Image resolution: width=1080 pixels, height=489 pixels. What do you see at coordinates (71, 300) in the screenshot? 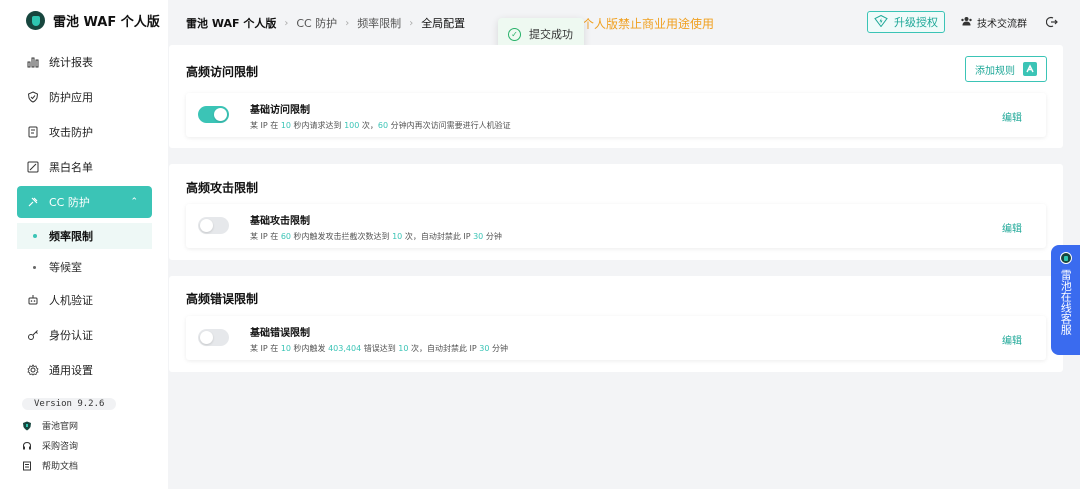
I see `sidebar-item-label: 人机验证` at bounding box center [71, 300].